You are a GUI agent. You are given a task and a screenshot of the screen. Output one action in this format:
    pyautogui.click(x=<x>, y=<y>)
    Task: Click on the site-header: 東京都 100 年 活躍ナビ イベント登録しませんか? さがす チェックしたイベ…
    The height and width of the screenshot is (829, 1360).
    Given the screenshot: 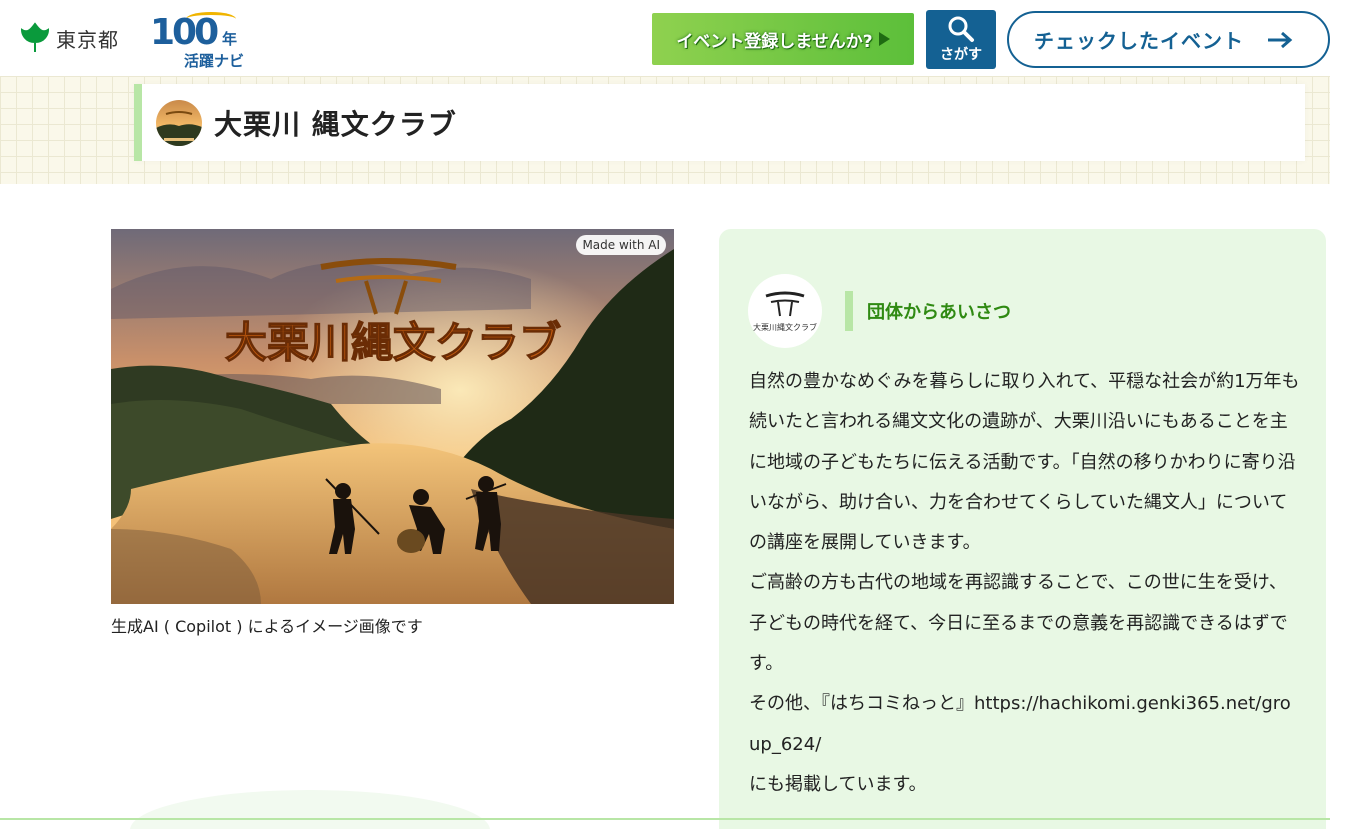 What is the action you would take?
    pyautogui.click(x=680, y=38)
    